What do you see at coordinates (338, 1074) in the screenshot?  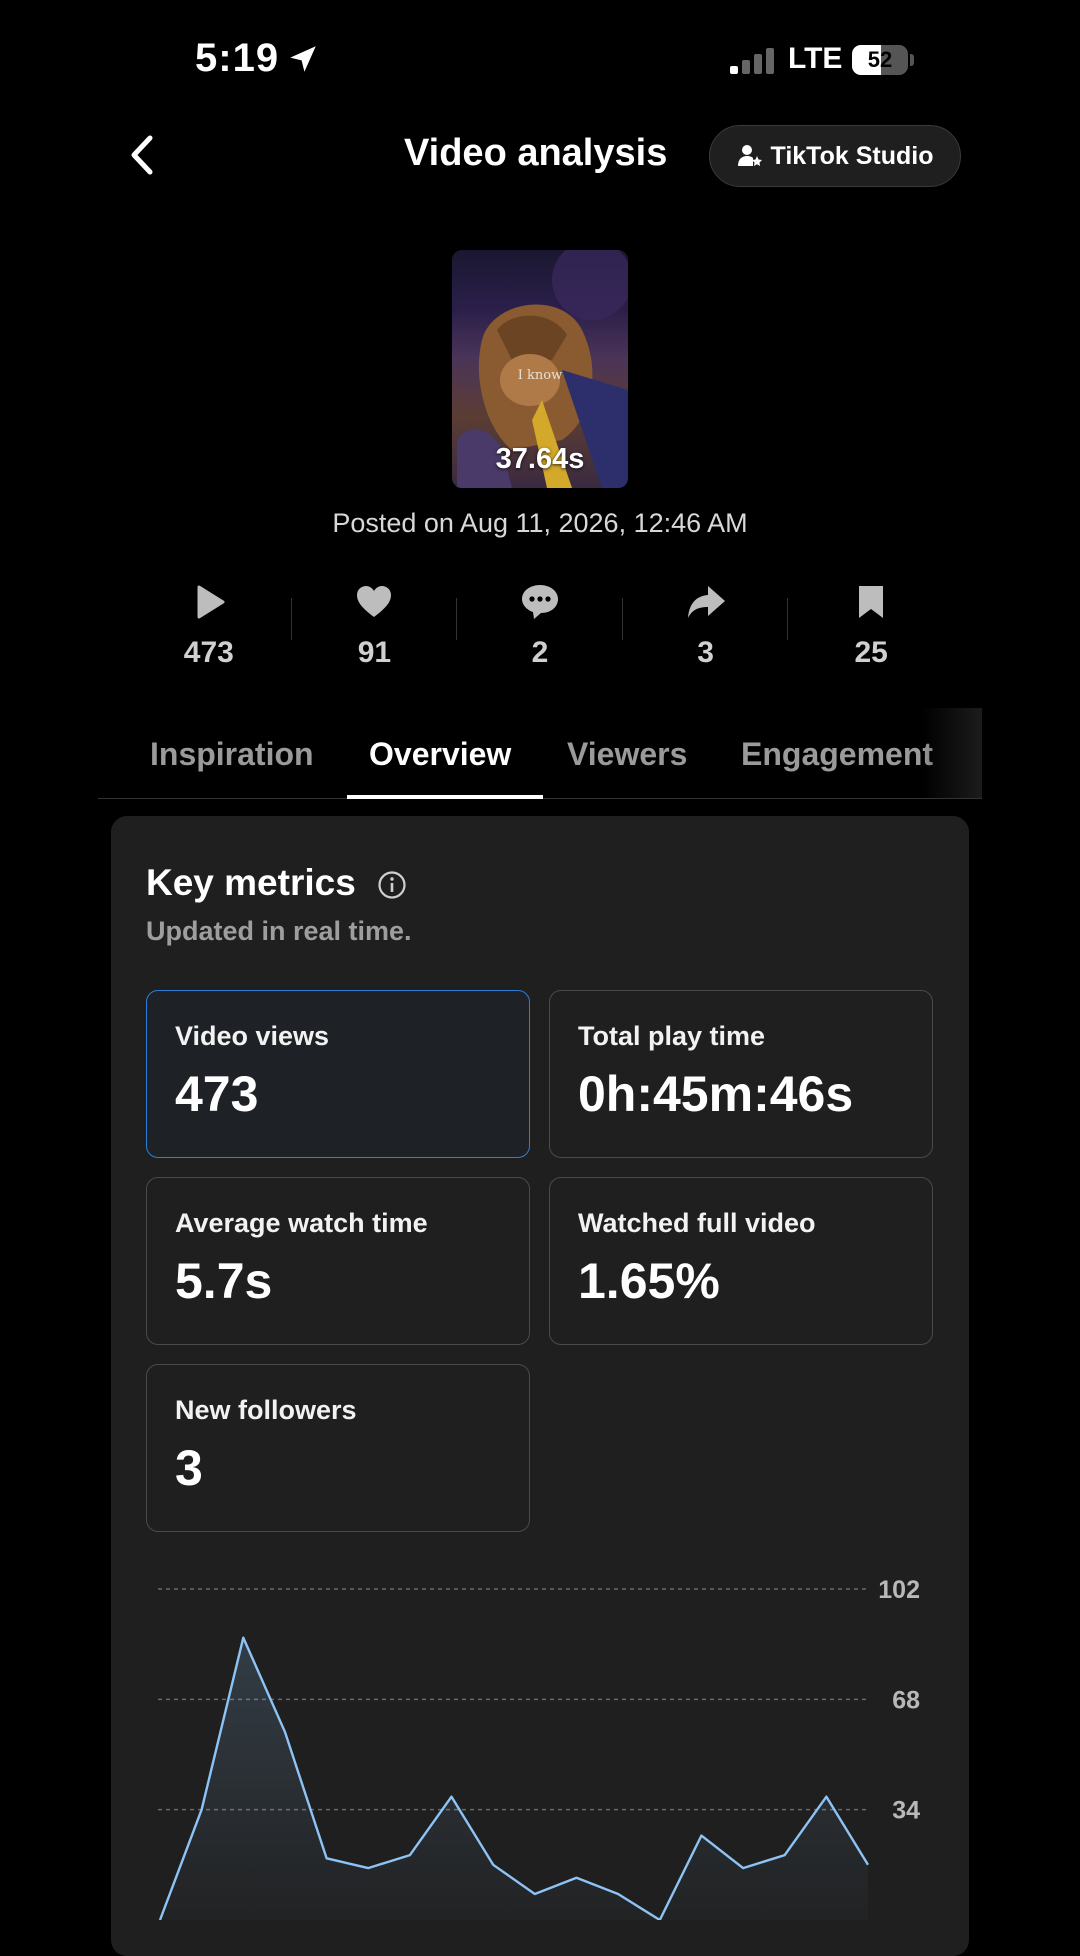 I see `metric-video-views: Video views 473` at bounding box center [338, 1074].